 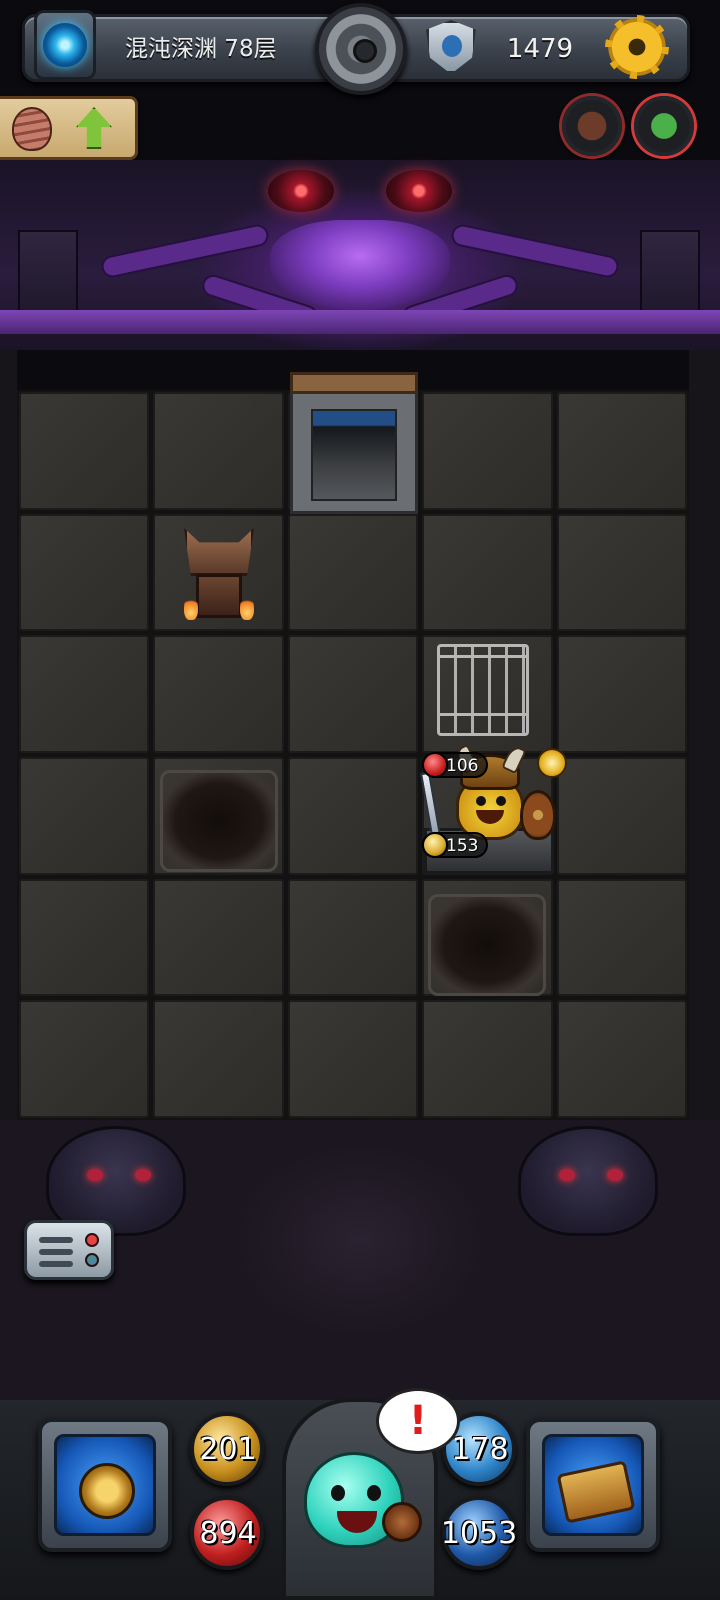 I want to click on stairs-hole, so click(x=354, y=455).